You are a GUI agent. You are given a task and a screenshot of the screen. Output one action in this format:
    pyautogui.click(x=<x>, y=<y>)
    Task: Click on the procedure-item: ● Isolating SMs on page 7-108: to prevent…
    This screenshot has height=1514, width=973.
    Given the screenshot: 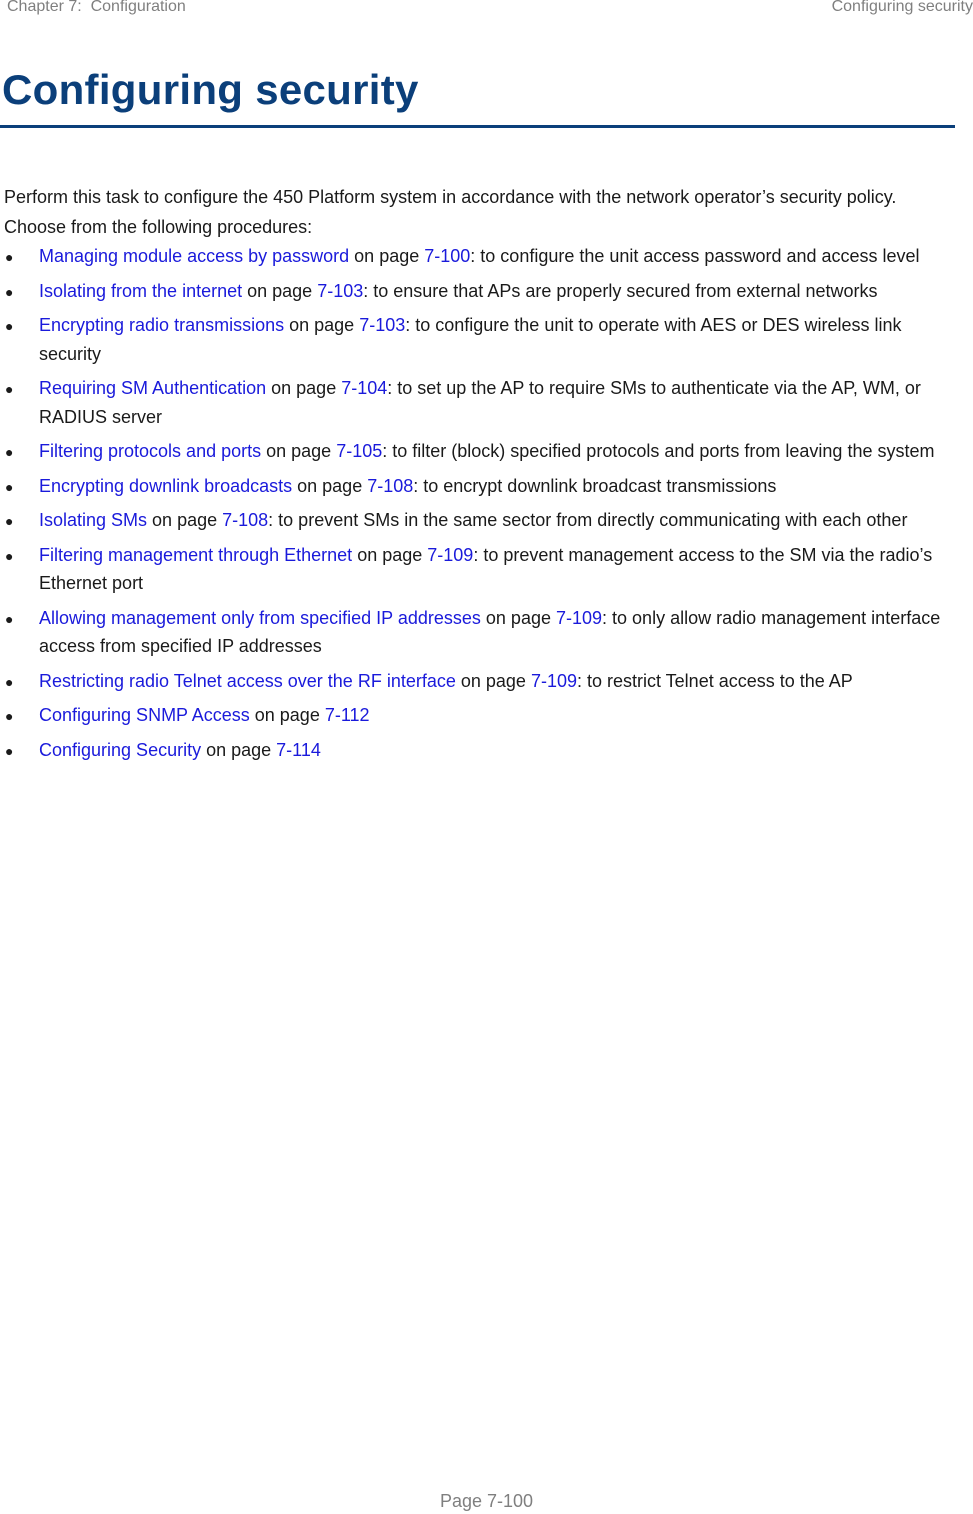 What is the action you would take?
    pyautogui.click(x=480, y=520)
    